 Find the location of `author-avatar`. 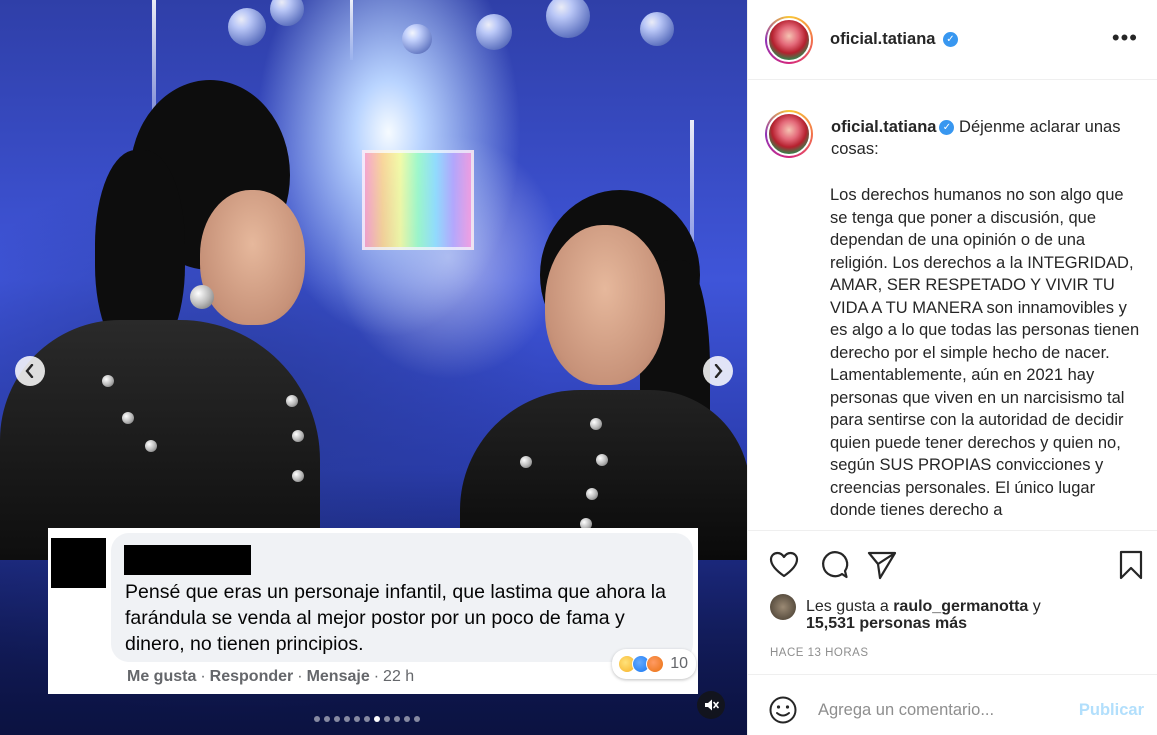

author-avatar is located at coordinates (789, 40).